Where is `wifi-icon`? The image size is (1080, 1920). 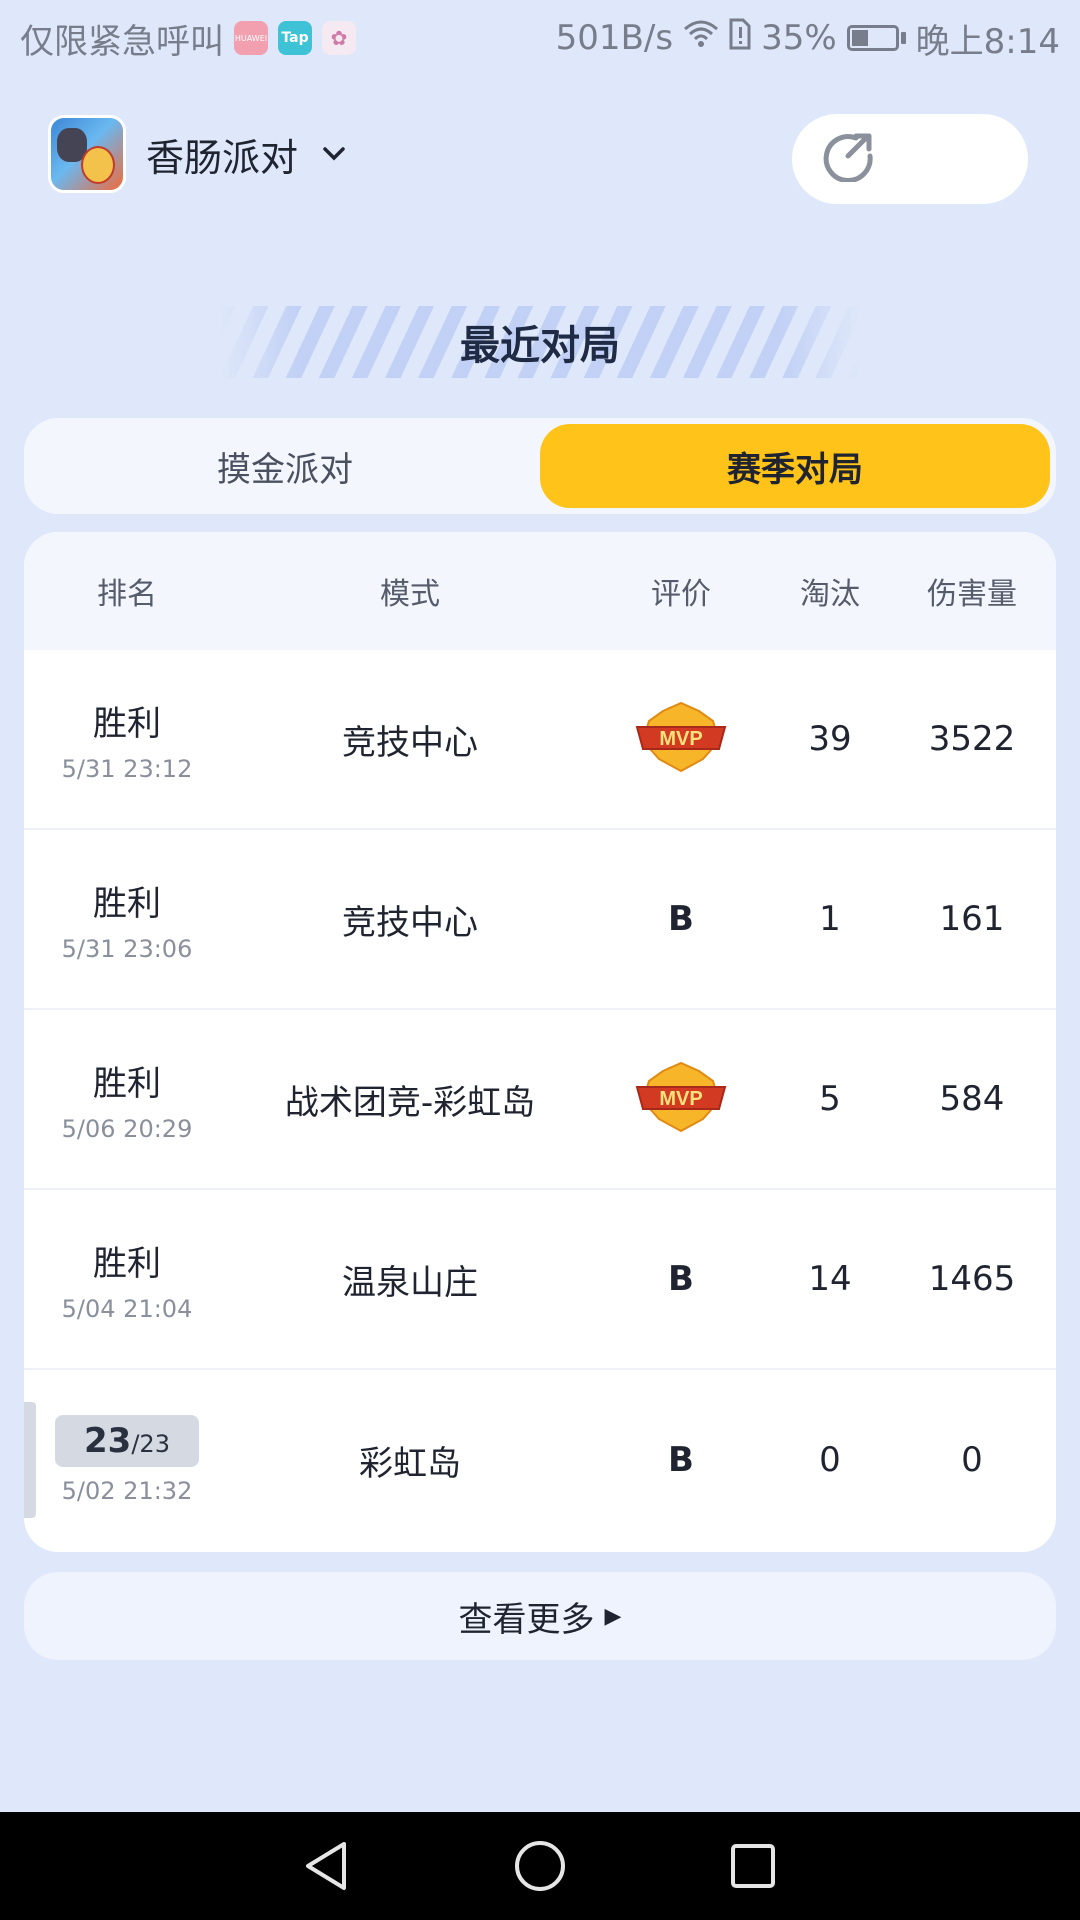 wifi-icon is located at coordinates (701, 38).